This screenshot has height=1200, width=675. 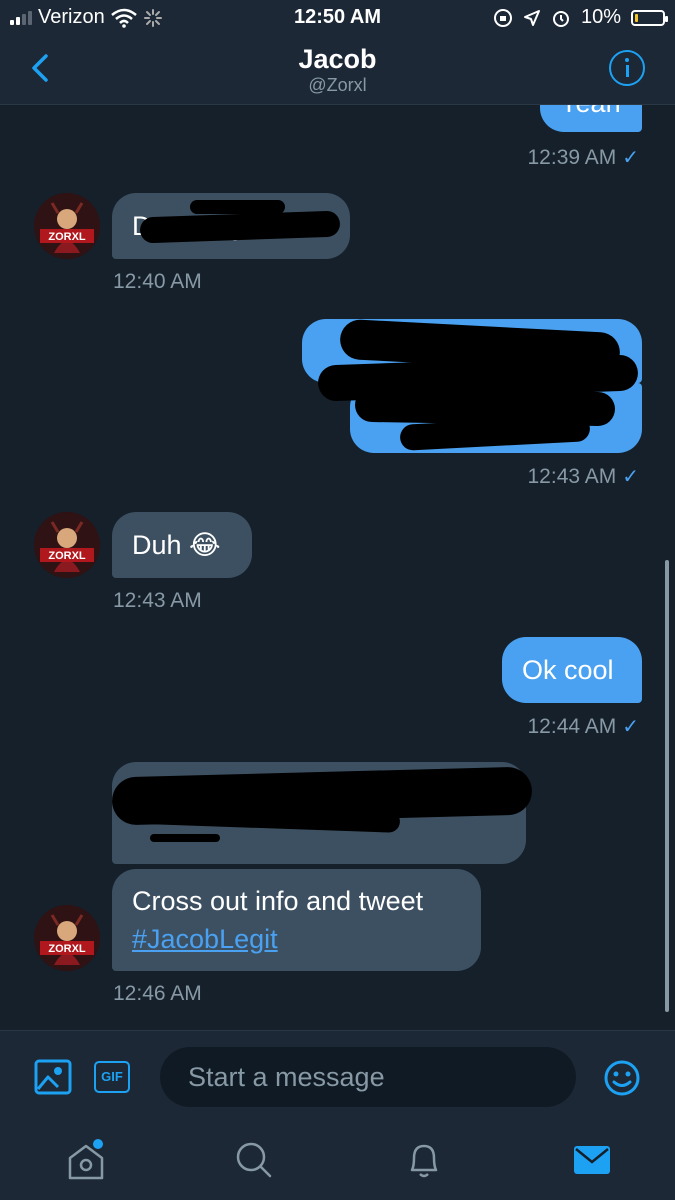 I want to click on header-title-group: Jacob @Zorxl, so click(x=337, y=70).